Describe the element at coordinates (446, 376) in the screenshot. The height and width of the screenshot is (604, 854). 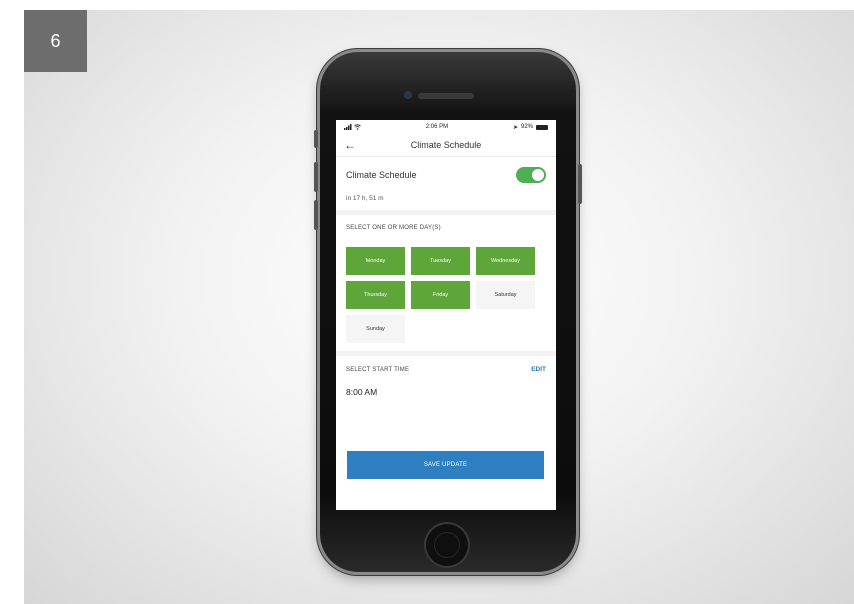
I see `start-time-section: SELECT START TIME EDIT 8:00 AM` at that location.